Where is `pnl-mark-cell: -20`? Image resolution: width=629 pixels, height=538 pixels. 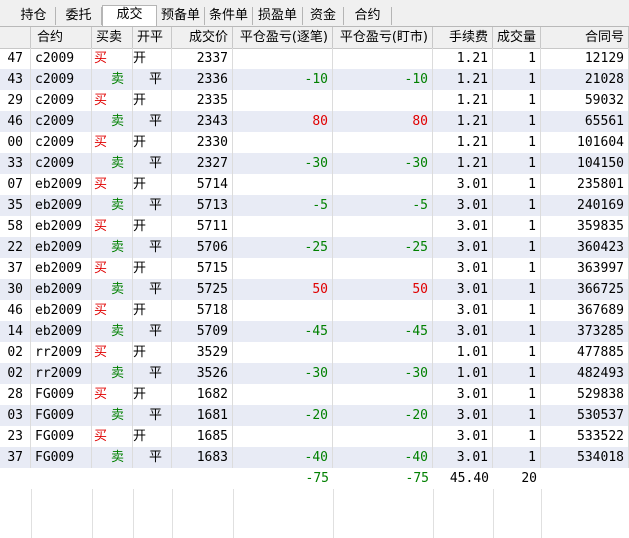 pnl-mark-cell: -20 is located at coordinates (383, 415).